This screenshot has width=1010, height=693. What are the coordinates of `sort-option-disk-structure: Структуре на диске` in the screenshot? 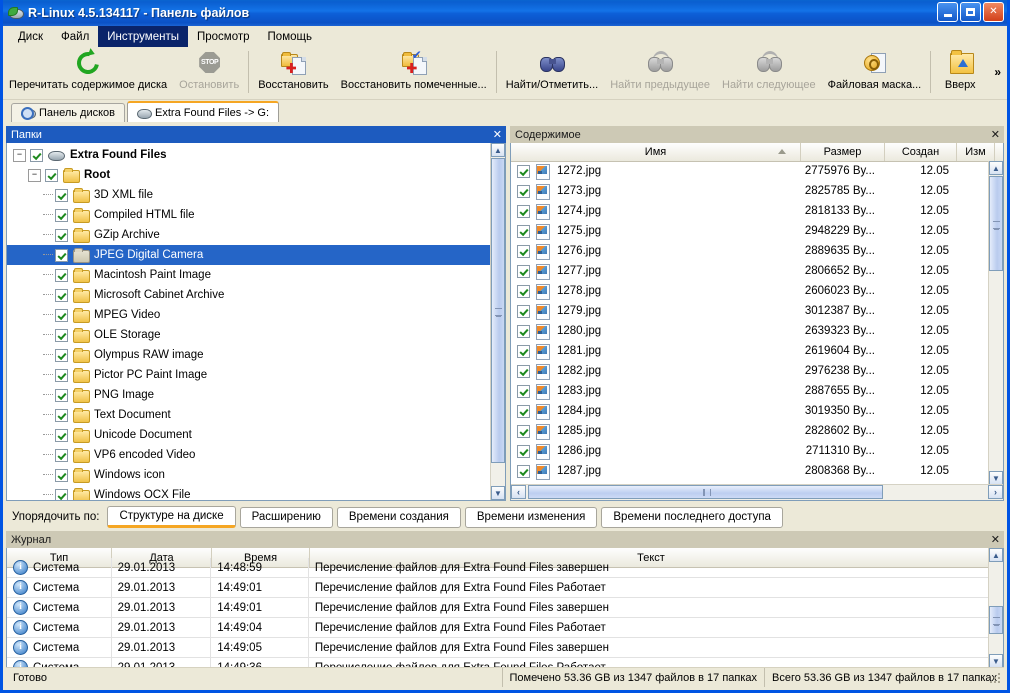 It's located at (171, 517).